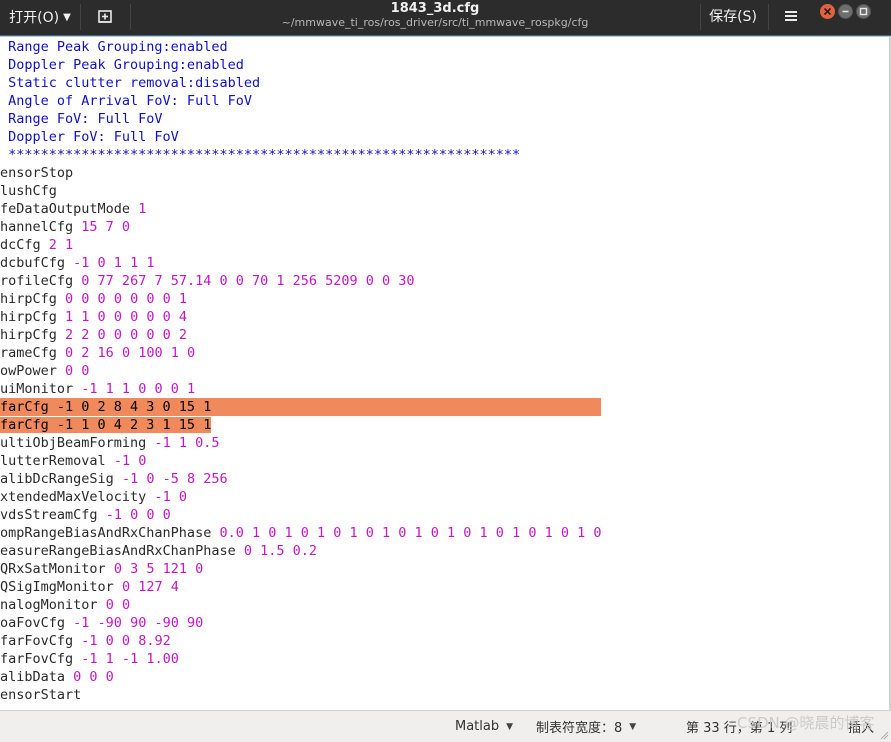 The width and height of the screenshot is (891, 742). Describe the element at coordinates (300, 479) in the screenshot. I see `code-line: alibDcRangeSig -1 0 -5 8 256` at that location.